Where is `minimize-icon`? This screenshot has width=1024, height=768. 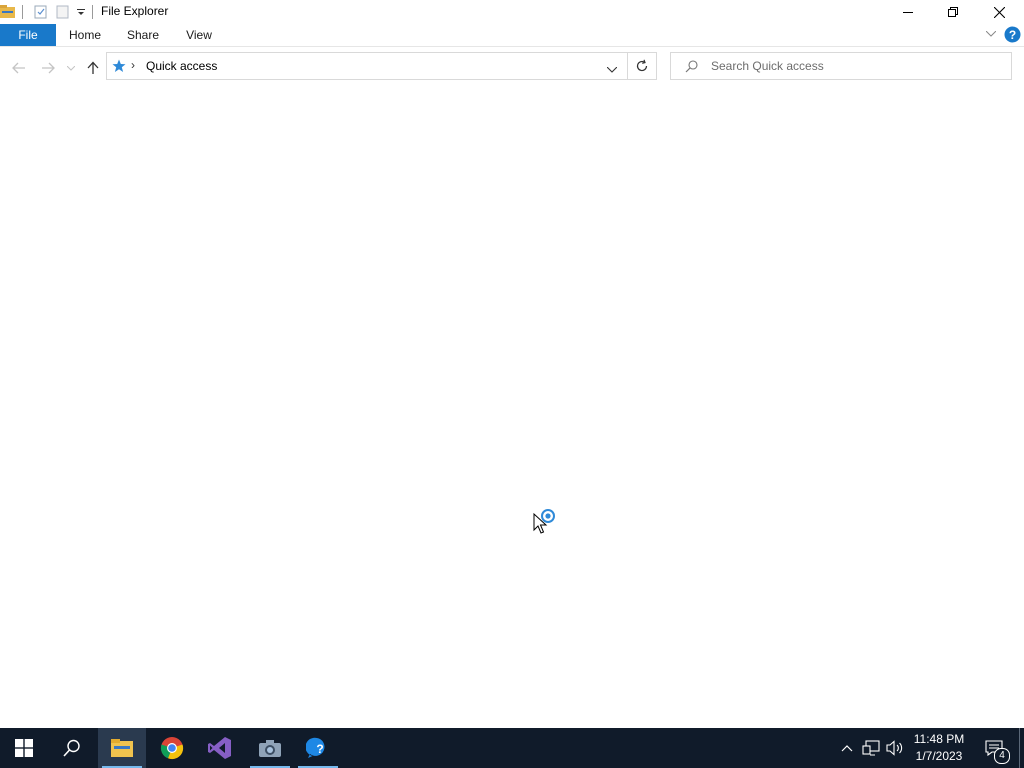 minimize-icon is located at coordinates (908, 12).